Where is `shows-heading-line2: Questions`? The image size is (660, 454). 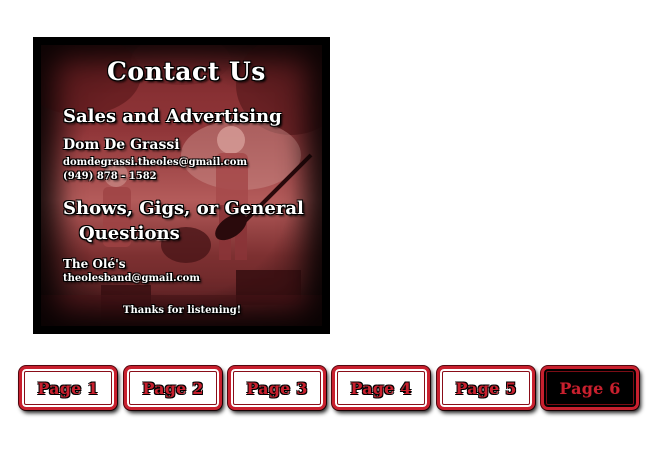 shows-heading-line2: Questions is located at coordinates (129, 233).